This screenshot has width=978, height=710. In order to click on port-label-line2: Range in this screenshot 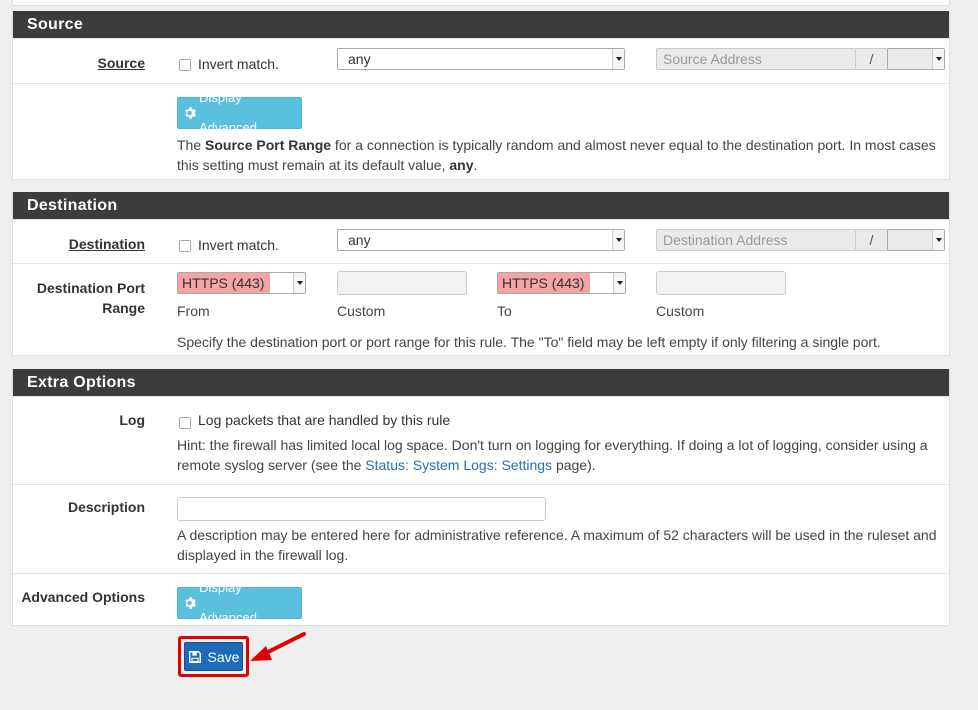, I will do `click(123, 308)`.